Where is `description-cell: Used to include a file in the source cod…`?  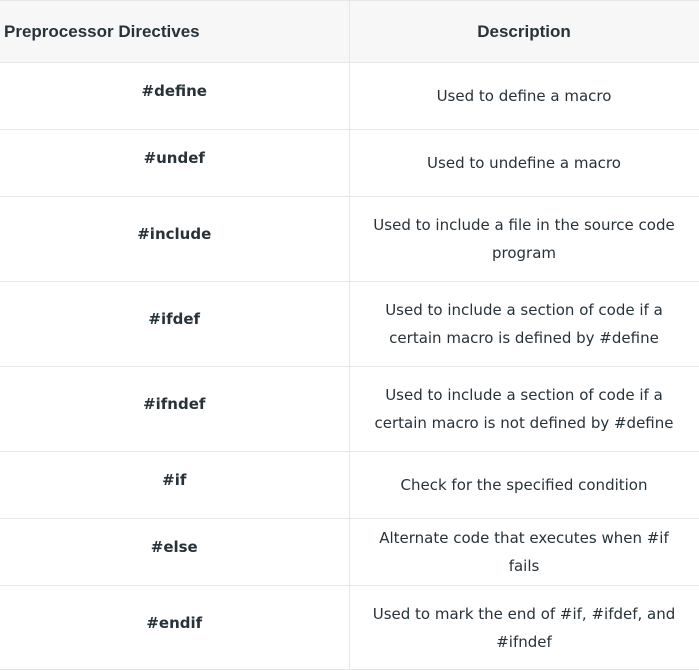 description-cell: Used to include a file in the source cod… is located at coordinates (524, 239).